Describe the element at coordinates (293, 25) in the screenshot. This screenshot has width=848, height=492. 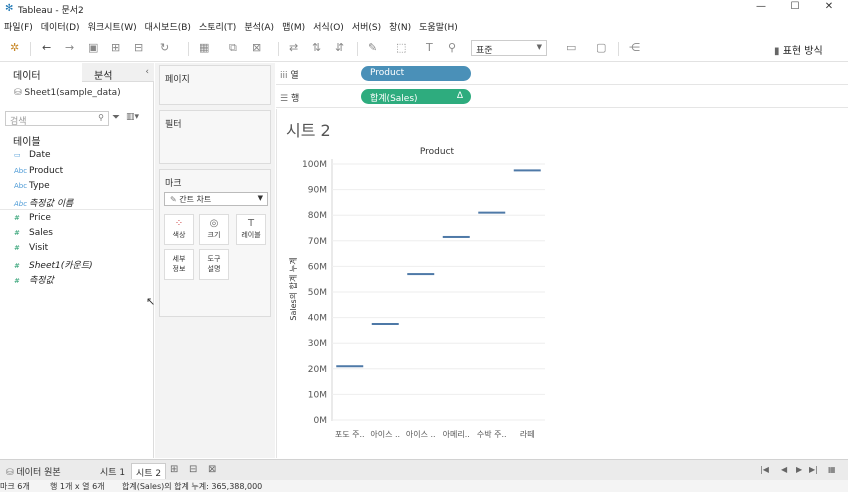
I see `menu-map: 맵(M)` at that location.